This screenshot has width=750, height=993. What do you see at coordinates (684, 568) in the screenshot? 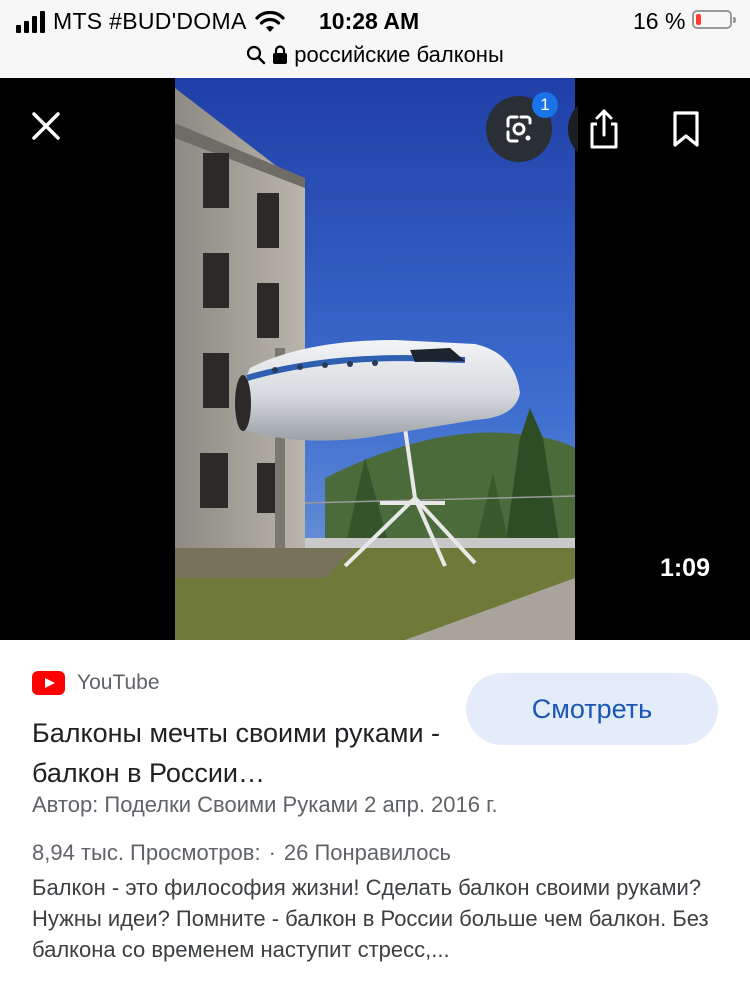
I see `video-duration: 1:09` at bounding box center [684, 568].